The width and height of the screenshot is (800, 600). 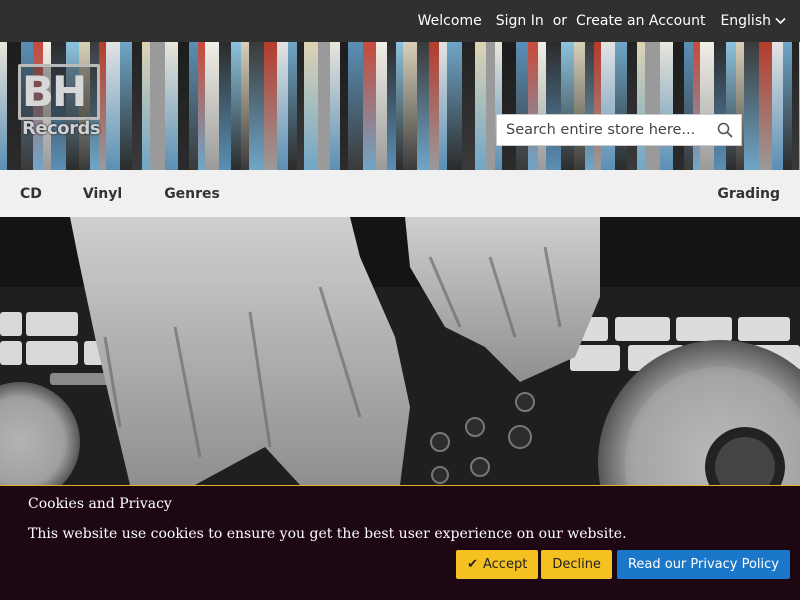 I want to click on search-box, so click(x=619, y=130).